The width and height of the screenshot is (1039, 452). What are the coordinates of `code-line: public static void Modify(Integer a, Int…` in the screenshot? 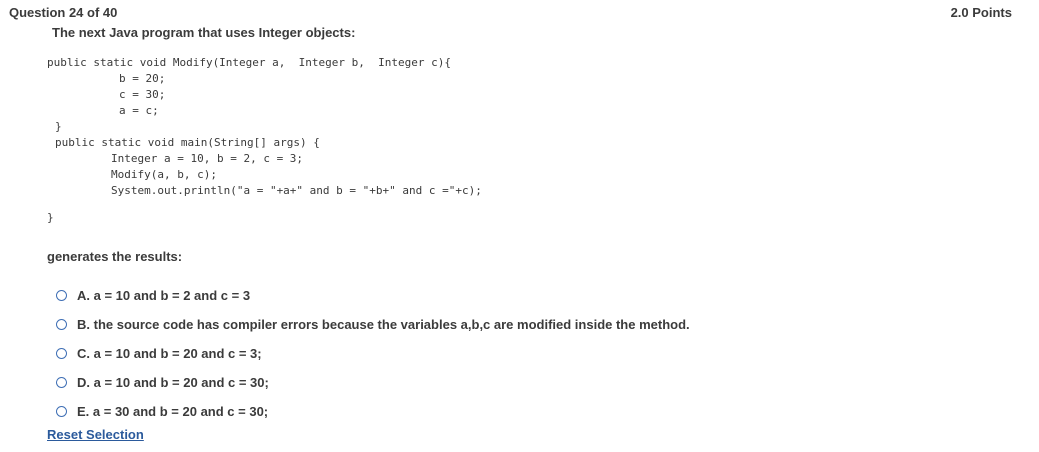 It's located at (249, 62).